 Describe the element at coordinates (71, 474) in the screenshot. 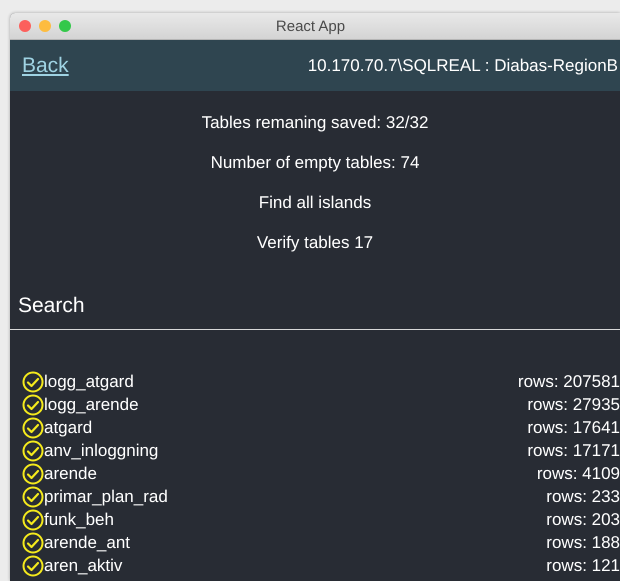

I see `table-name: arende` at that location.